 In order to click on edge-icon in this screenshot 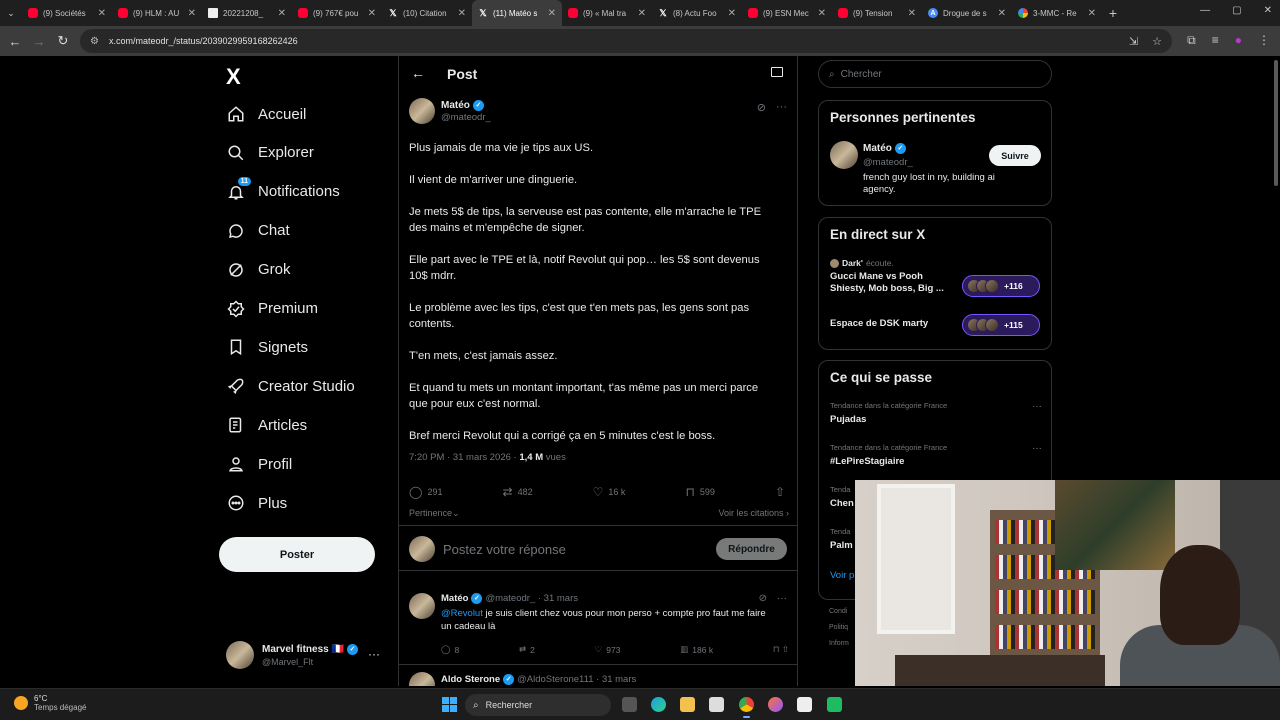, I will do `click(658, 704)`.